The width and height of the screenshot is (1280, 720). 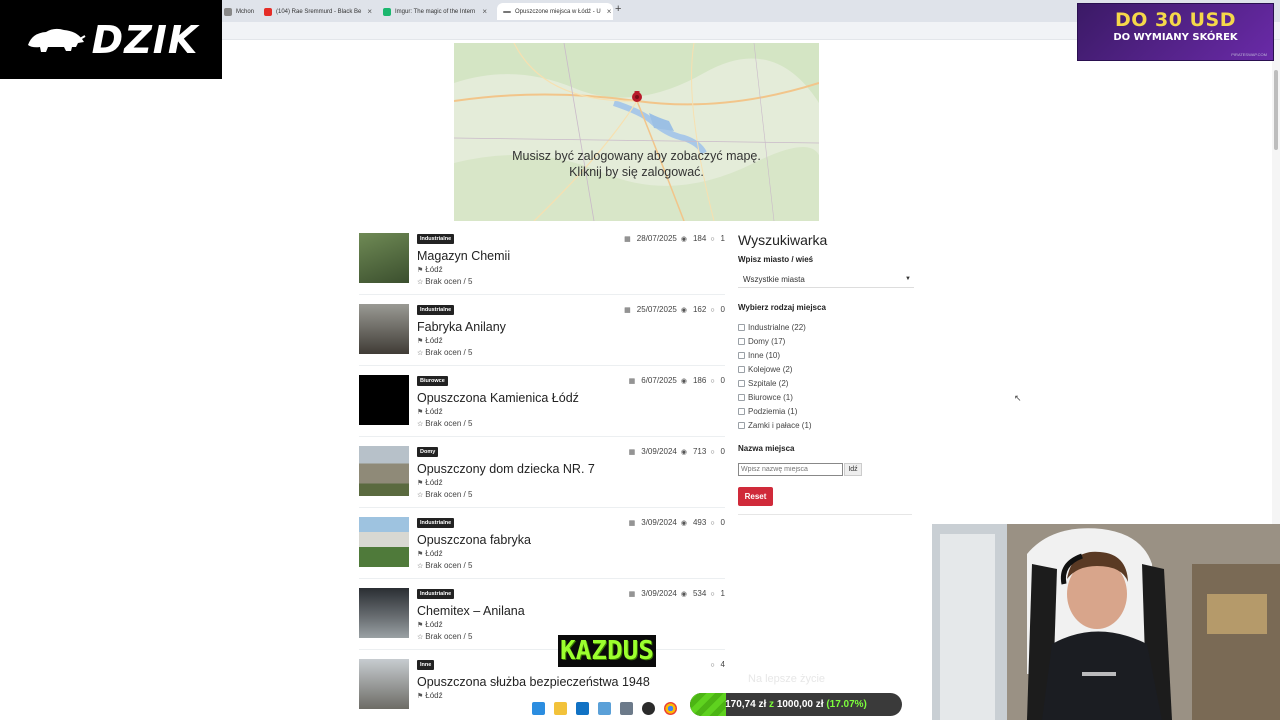 I want to click on type-checkbox: Industrialne (22), so click(x=772, y=327).